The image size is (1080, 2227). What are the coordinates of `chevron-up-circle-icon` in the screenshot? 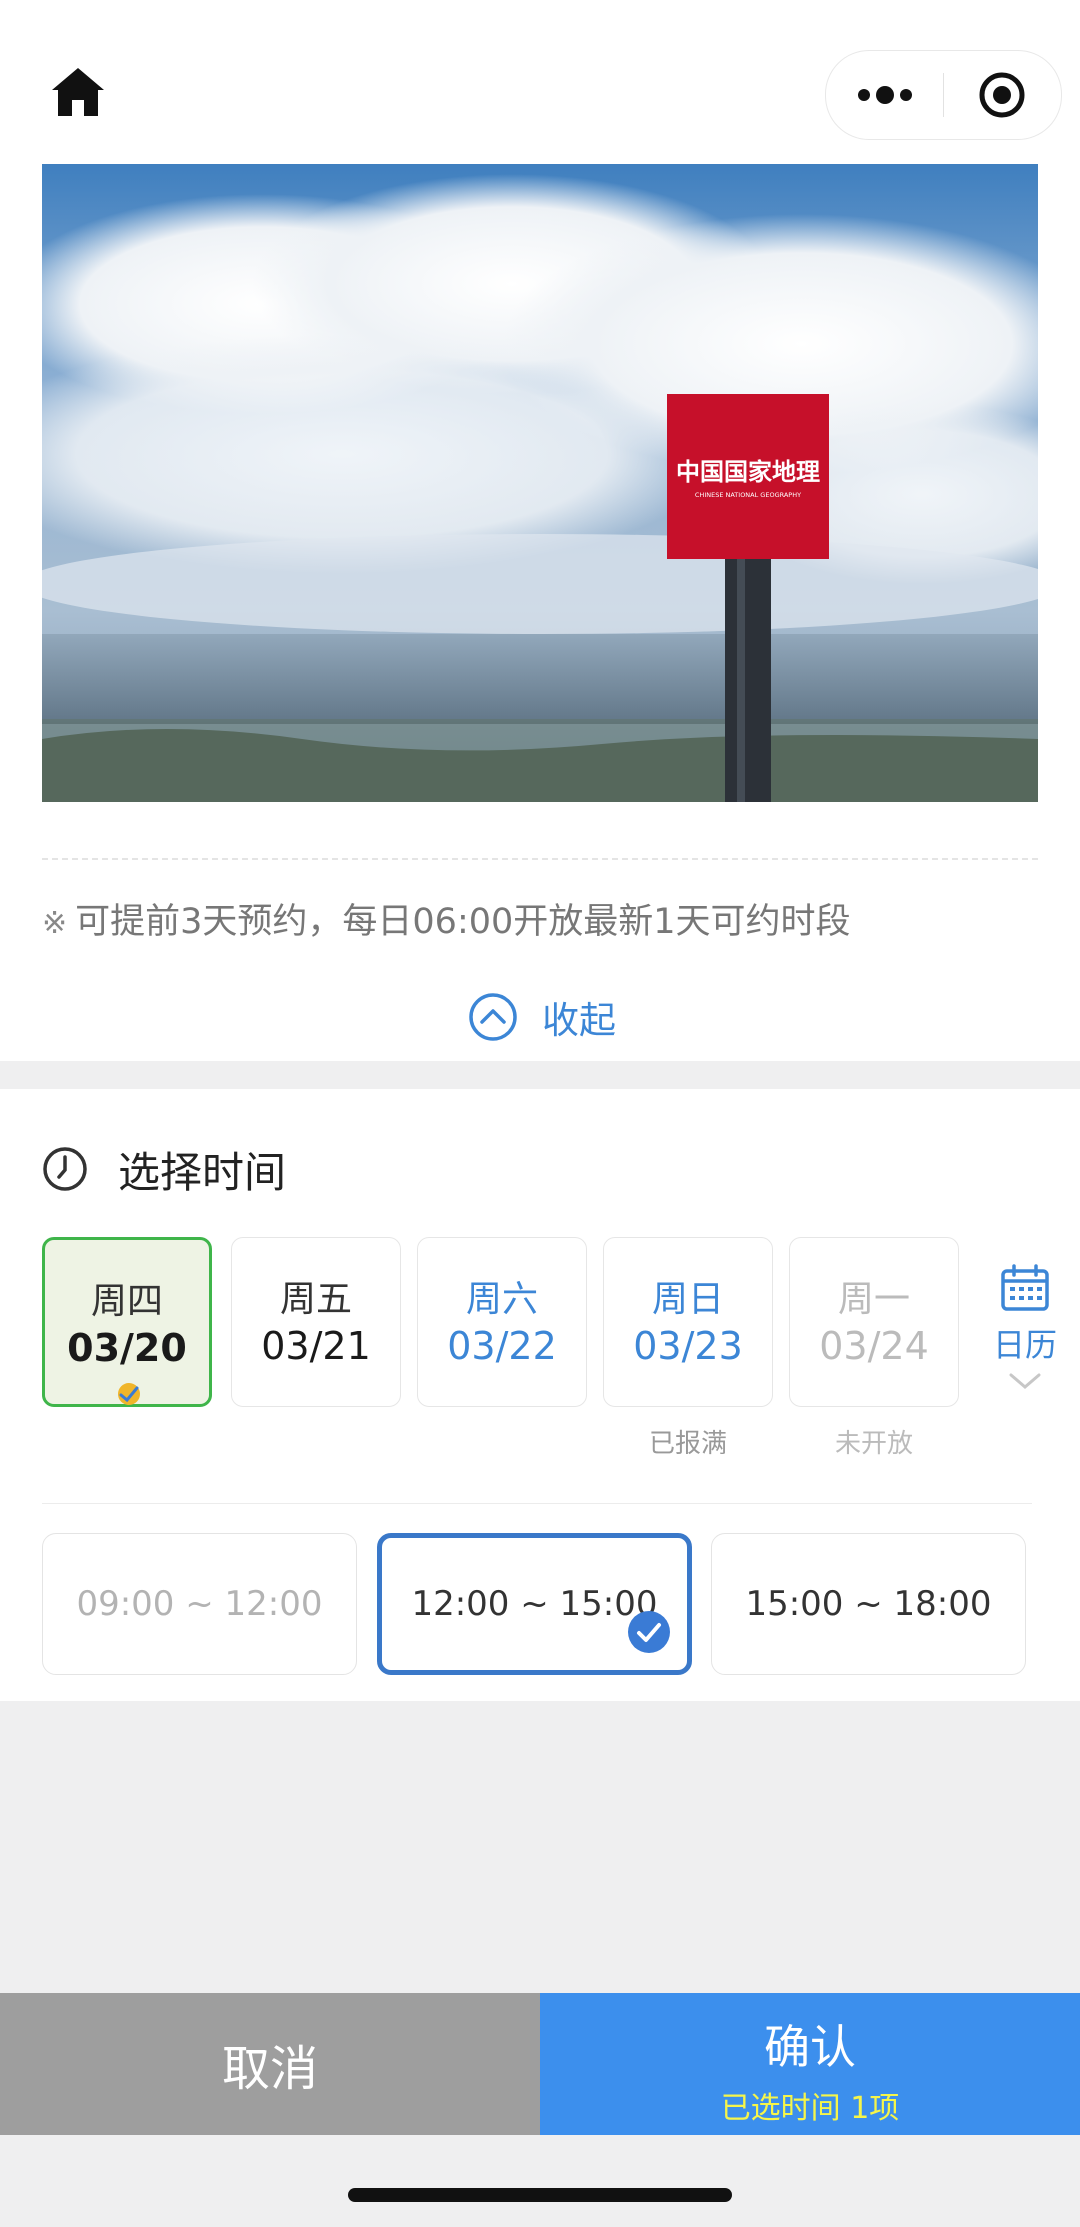 It's located at (493, 1017).